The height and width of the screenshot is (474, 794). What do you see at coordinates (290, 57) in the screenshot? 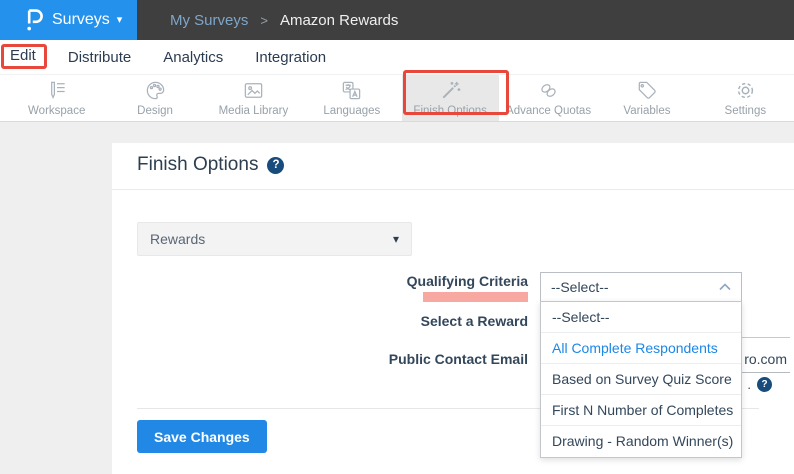
I see `nav-tab-integration: Integration` at bounding box center [290, 57].